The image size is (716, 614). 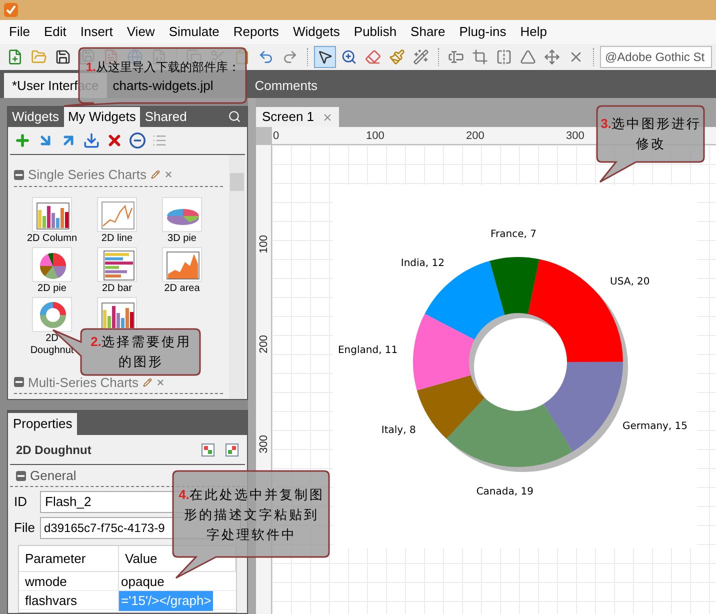 I want to click on eraser-icon, so click(x=373, y=57).